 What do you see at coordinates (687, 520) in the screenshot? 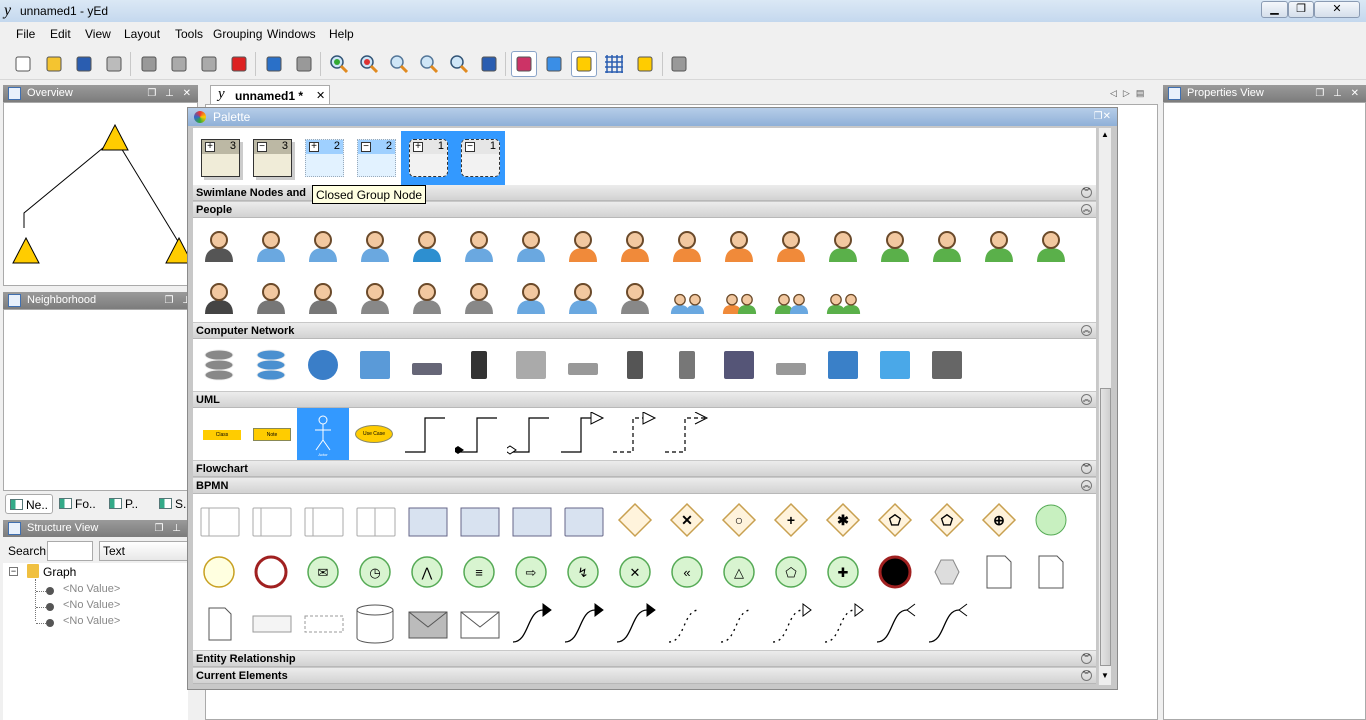
I see `bpmn-gateway: ✕` at bounding box center [687, 520].